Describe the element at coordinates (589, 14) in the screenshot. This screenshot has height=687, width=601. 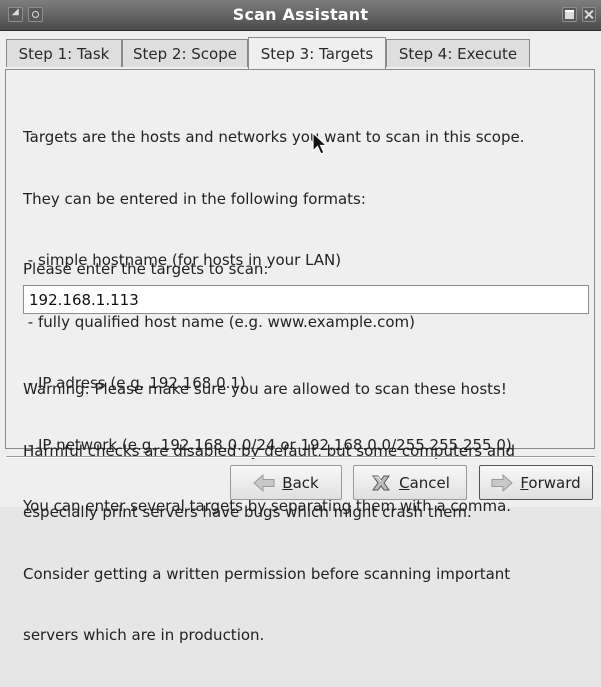
I see `close-icon` at that location.